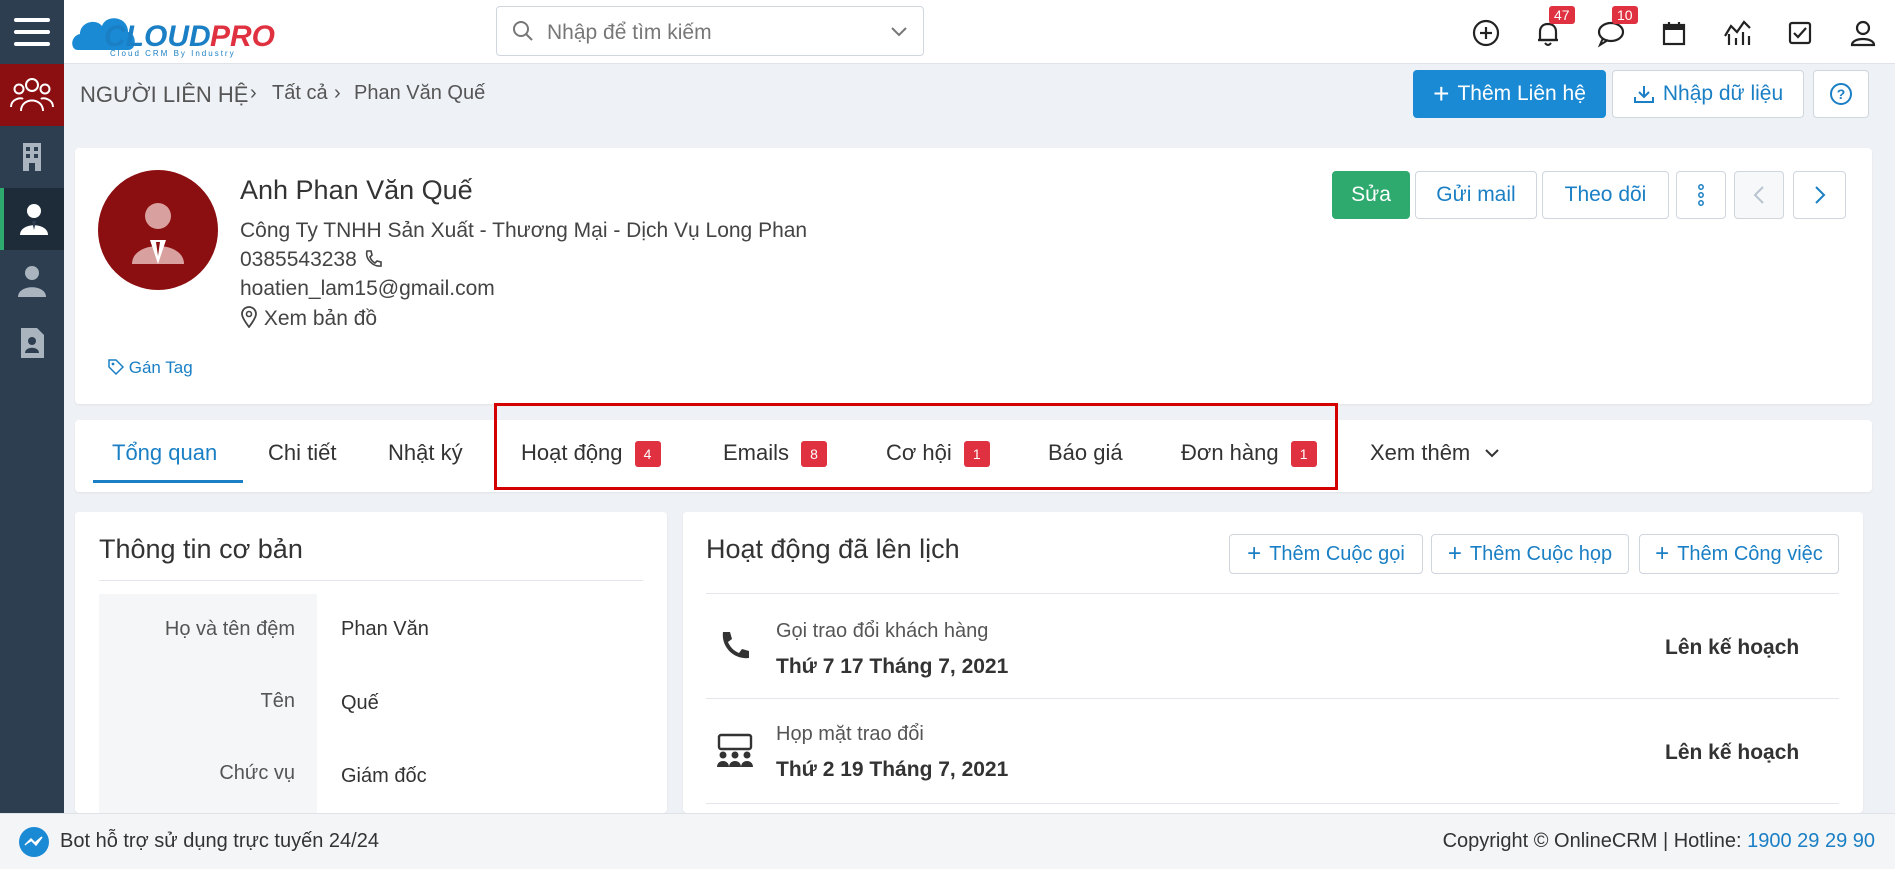  Describe the element at coordinates (32, 219) in the screenshot. I see `sidebar-item-contacts` at that location.